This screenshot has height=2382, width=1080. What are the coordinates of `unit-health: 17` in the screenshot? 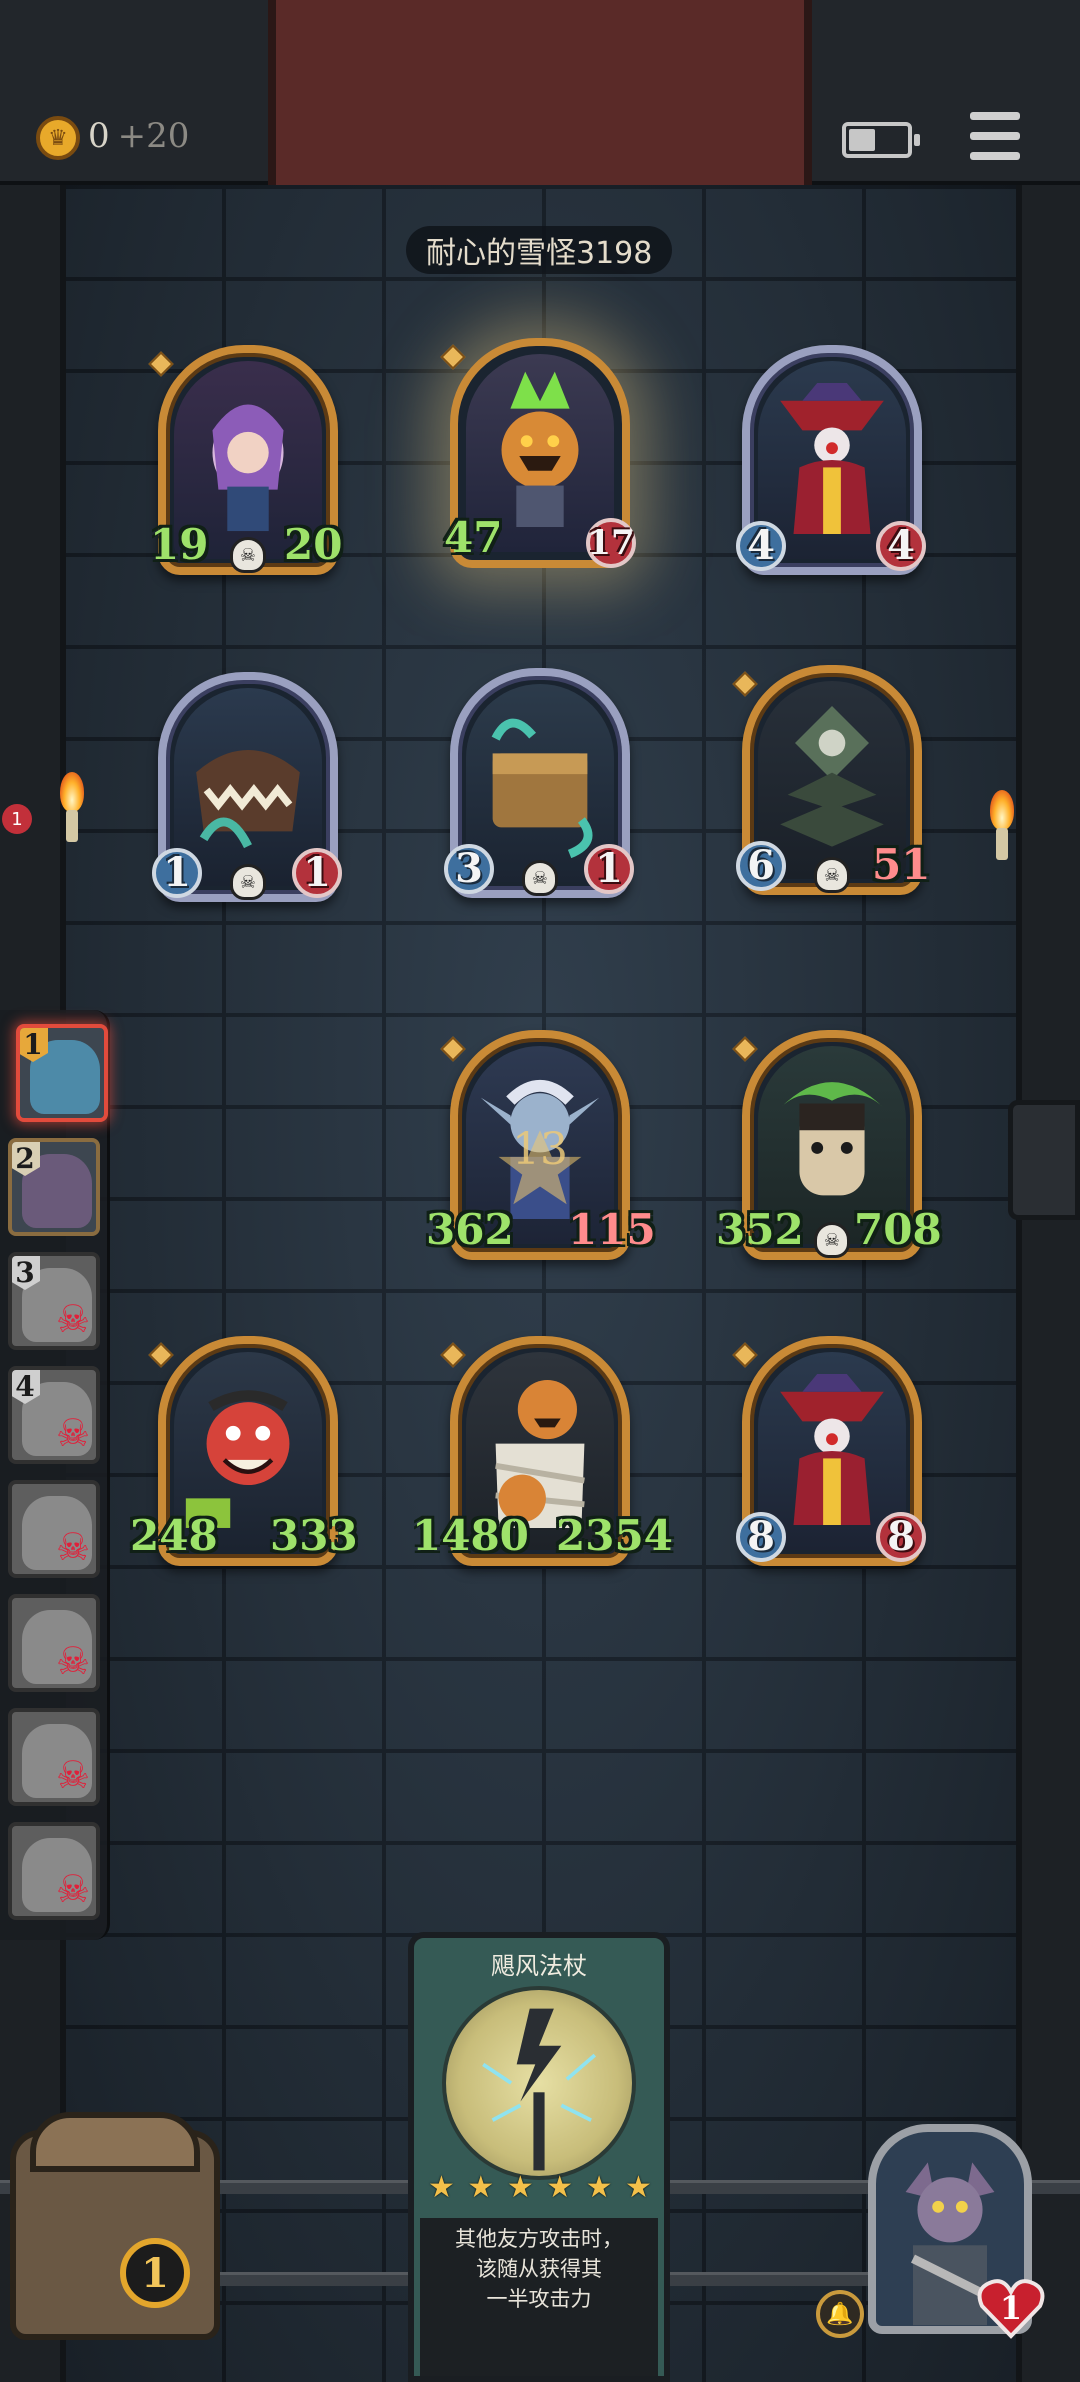 It's located at (611, 543).